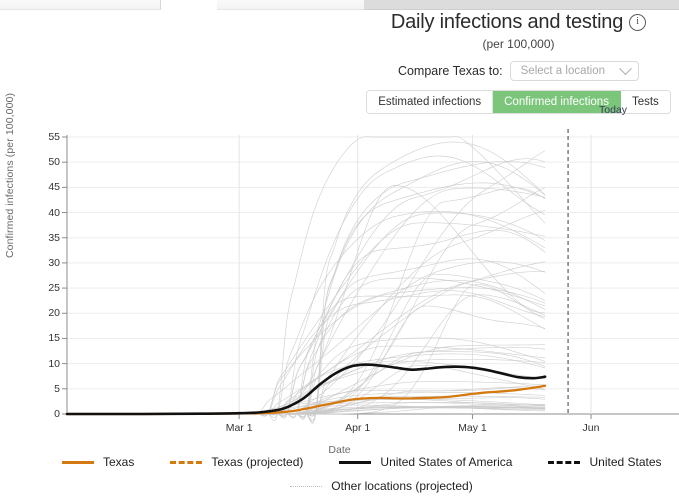  What do you see at coordinates (521, 5) in the screenshot?
I see `browser-tab-strip-empty` at bounding box center [521, 5].